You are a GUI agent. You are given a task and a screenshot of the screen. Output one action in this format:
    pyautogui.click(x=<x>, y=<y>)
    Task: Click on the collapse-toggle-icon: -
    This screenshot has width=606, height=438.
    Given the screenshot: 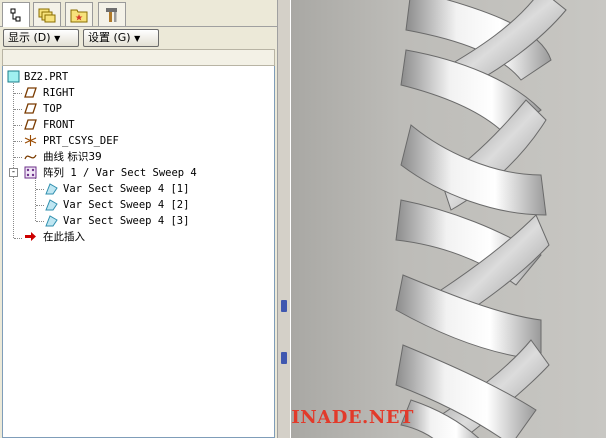 What is the action you would take?
    pyautogui.click(x=13, y=172)
    